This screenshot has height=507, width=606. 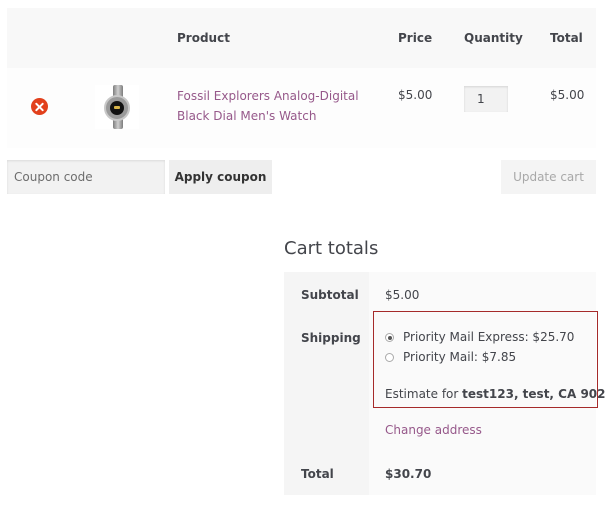 I want to click on remove-item-icon, so click(x=39, y=106).